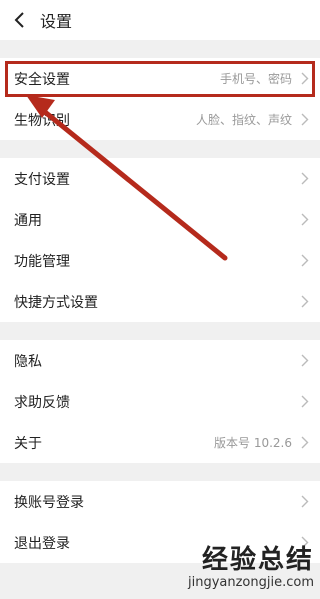 The image size is (320, 599). I want to click on settings-item-features: 功能管理, so click(160, 260).